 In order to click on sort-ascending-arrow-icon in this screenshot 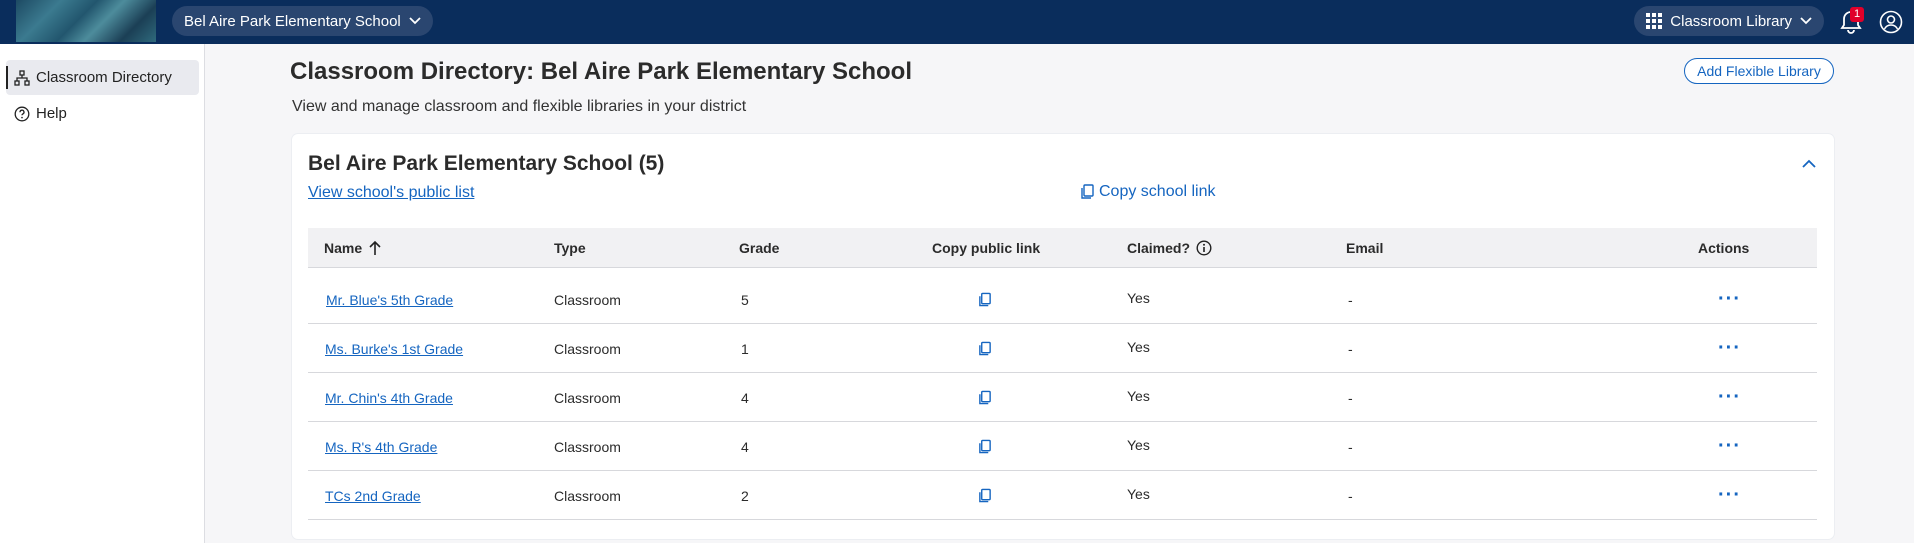, I will do `click(375, 247)`.